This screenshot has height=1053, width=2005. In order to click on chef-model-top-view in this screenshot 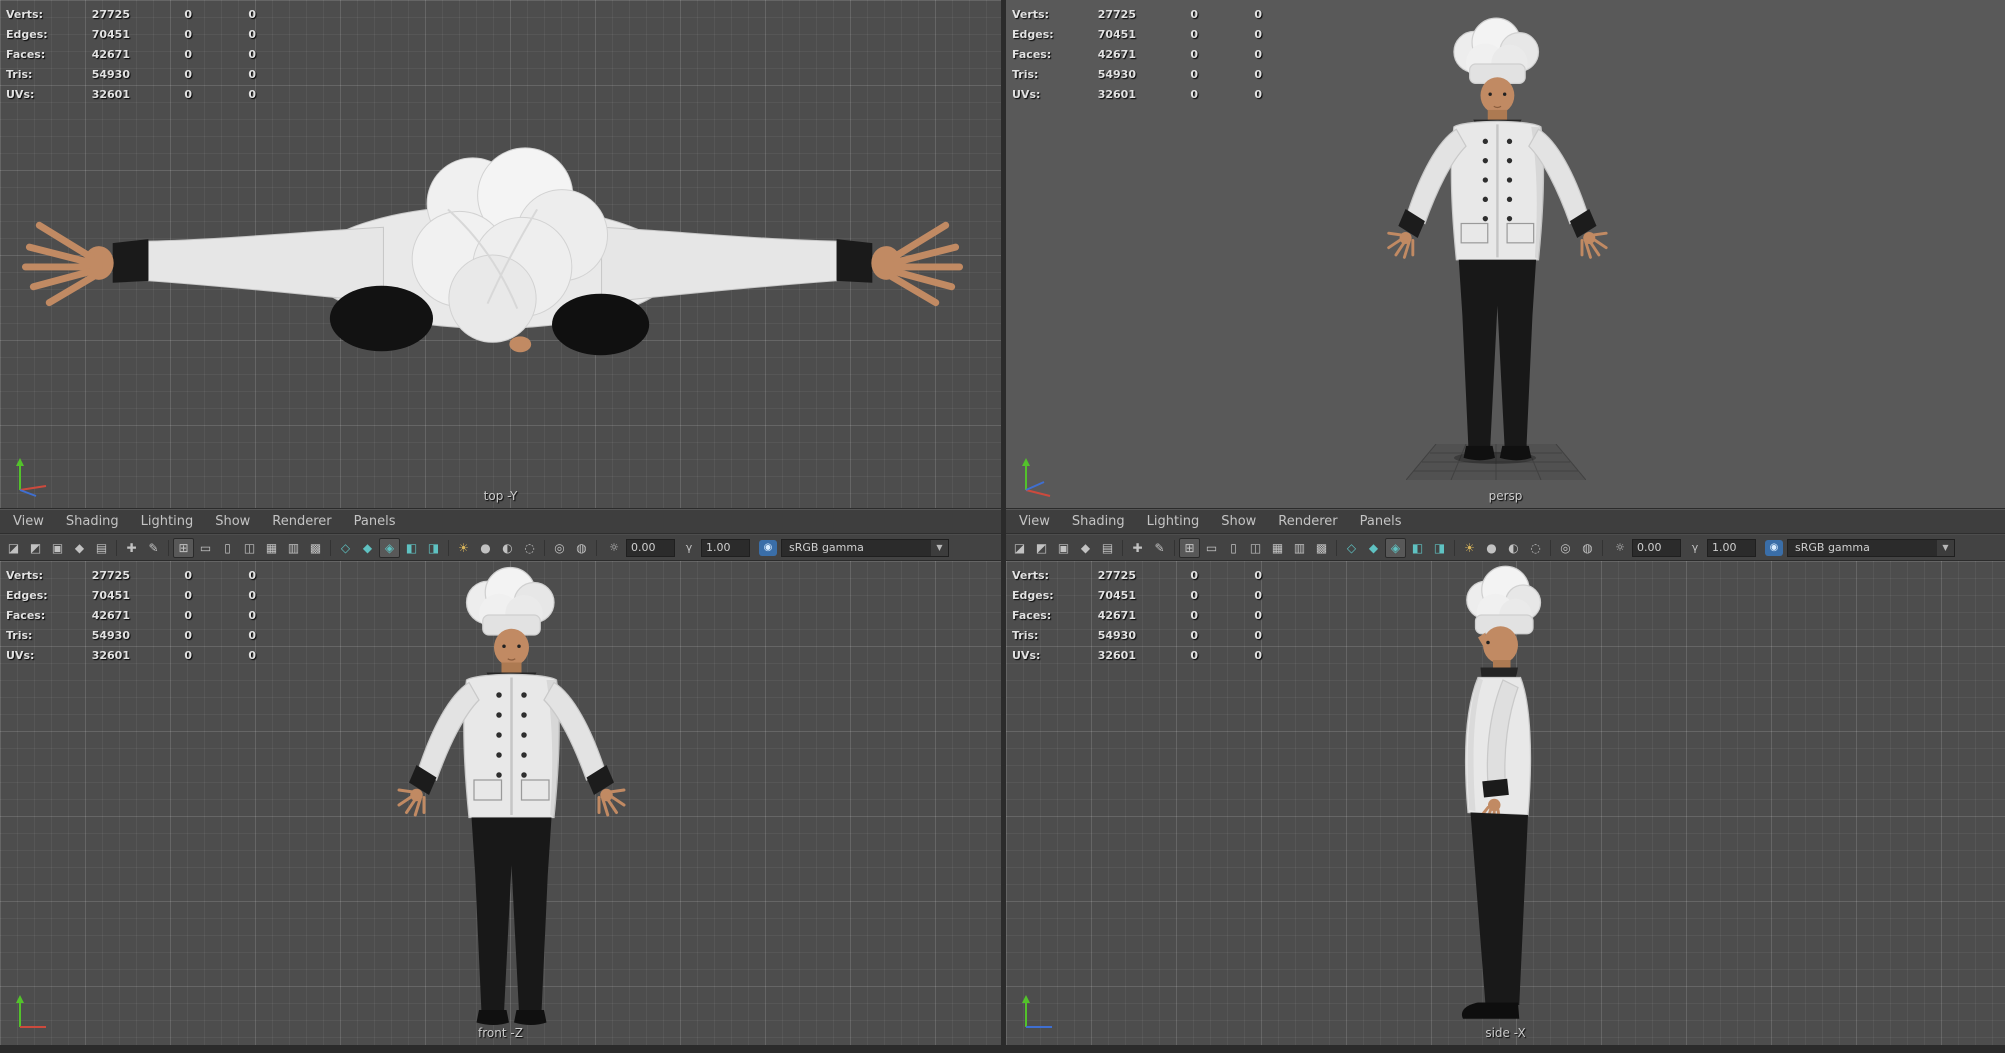, I will do `click(492, 259)`.